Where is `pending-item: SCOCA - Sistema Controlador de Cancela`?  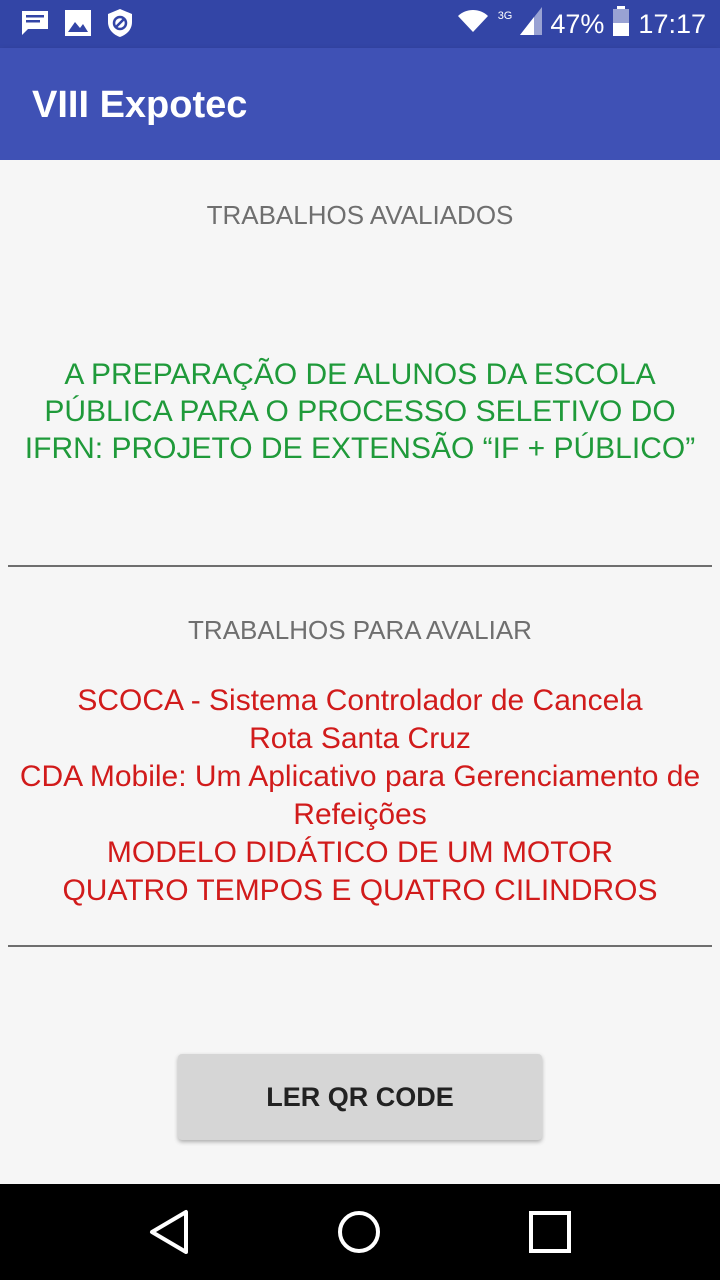
pending-item: SCOCA - Sistema Controlador de Cancela is located at coordinates (360, 701).